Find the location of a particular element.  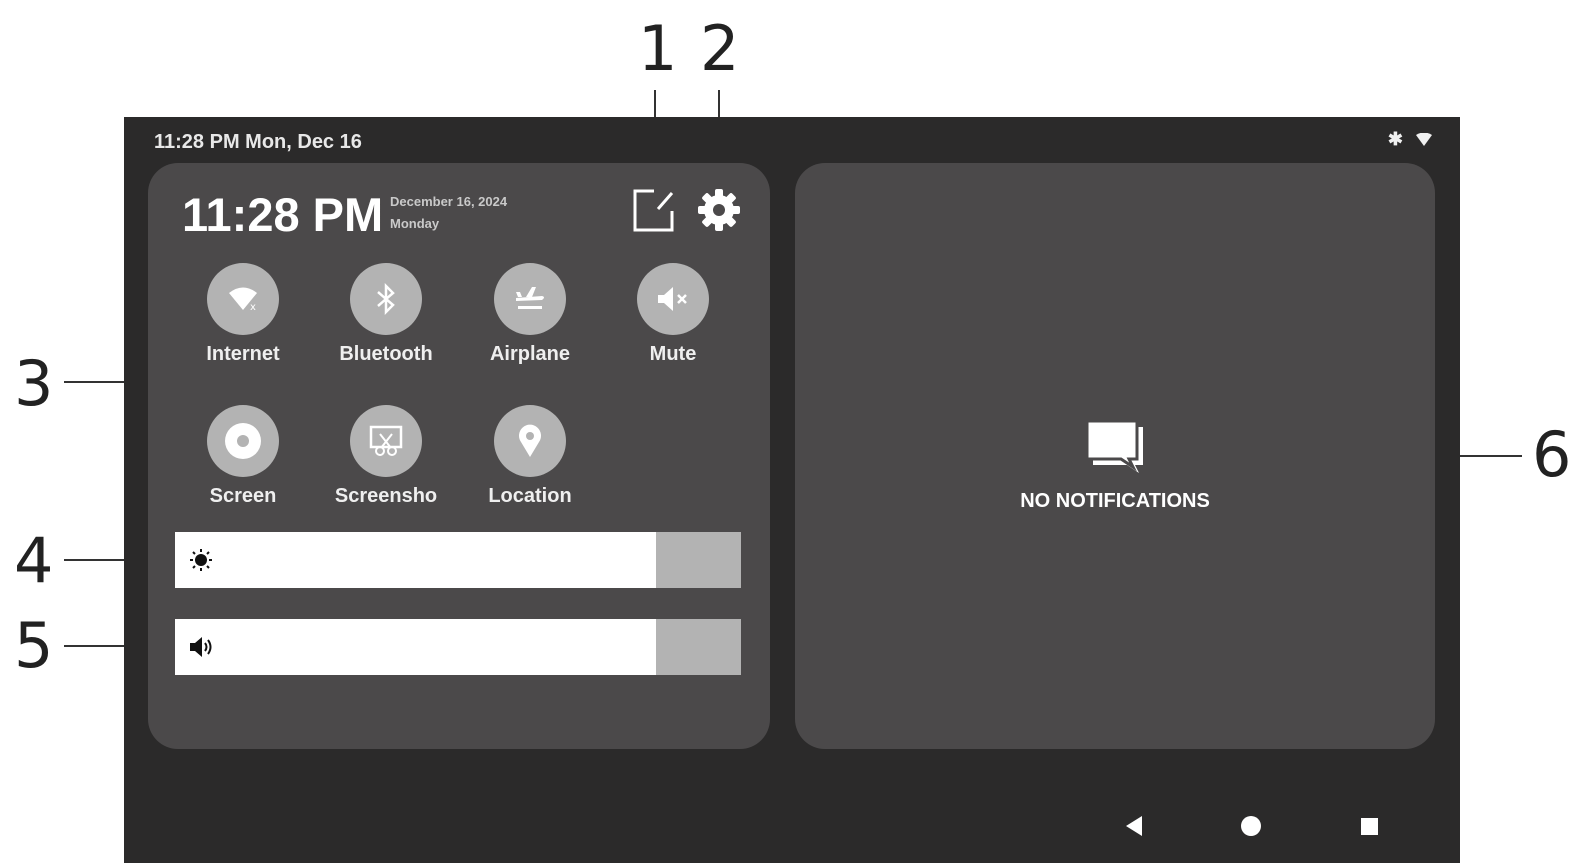

weekday-text: Monday is located at coordinates (415, 223).